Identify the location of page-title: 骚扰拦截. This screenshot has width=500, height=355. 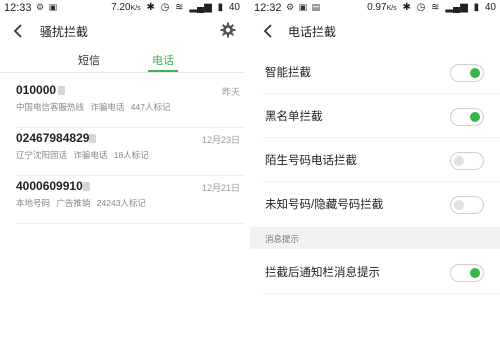
(64, 32).